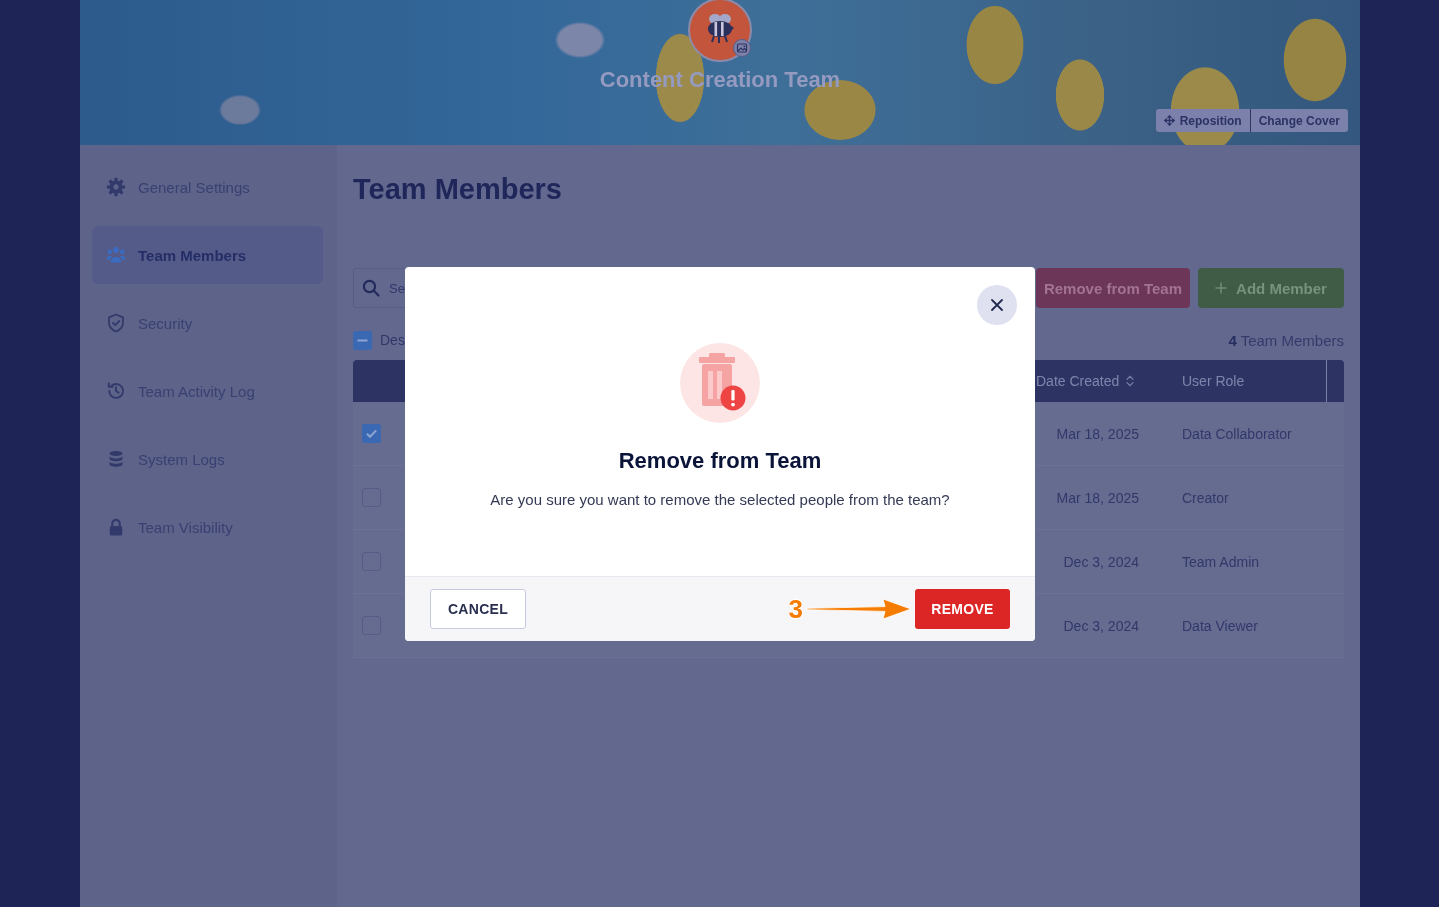 This screenshot has height=907, width=1439. Describe the element at coordinates (962, 609) in the screenshot. I see `remove-button: REMOVE` at that location.